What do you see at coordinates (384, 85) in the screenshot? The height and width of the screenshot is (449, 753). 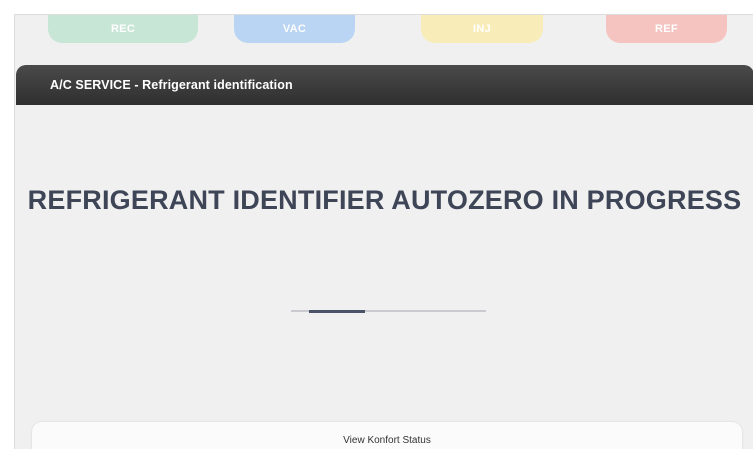 I see `page-header: A/C SERVICE - Refrigerant identification` at bounding box center [384, 85].